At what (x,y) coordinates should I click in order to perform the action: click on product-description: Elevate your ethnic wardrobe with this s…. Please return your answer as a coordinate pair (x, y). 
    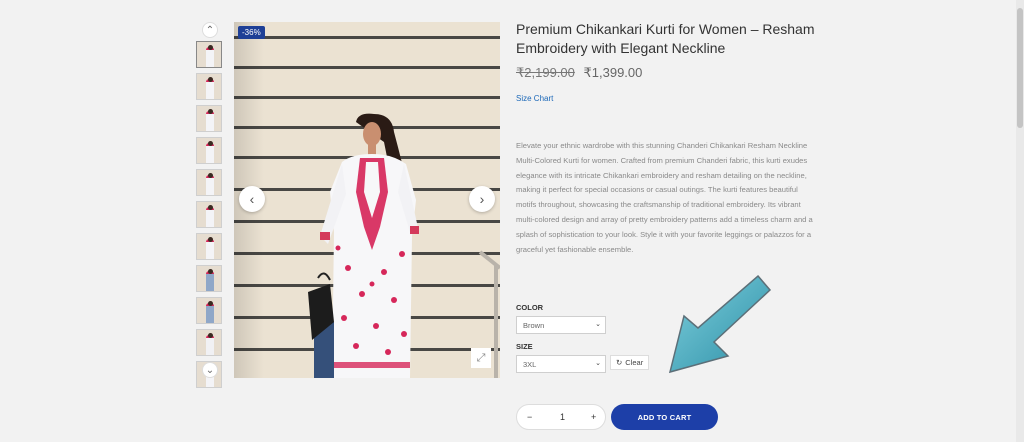
    Looking at the image, I should click on (664, 197).